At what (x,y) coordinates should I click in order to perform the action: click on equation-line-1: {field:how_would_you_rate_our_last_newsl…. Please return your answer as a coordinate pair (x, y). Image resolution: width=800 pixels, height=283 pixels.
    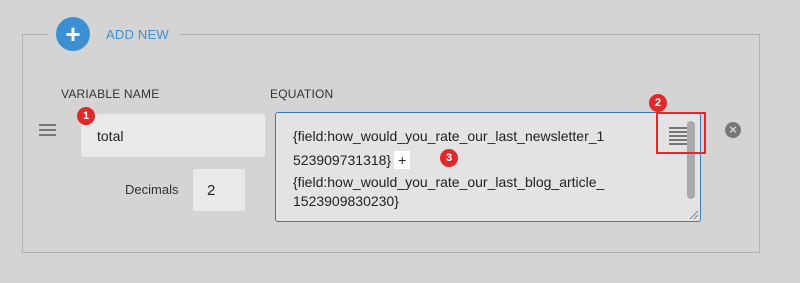
    Looking at the image, I should click on (449, 136).